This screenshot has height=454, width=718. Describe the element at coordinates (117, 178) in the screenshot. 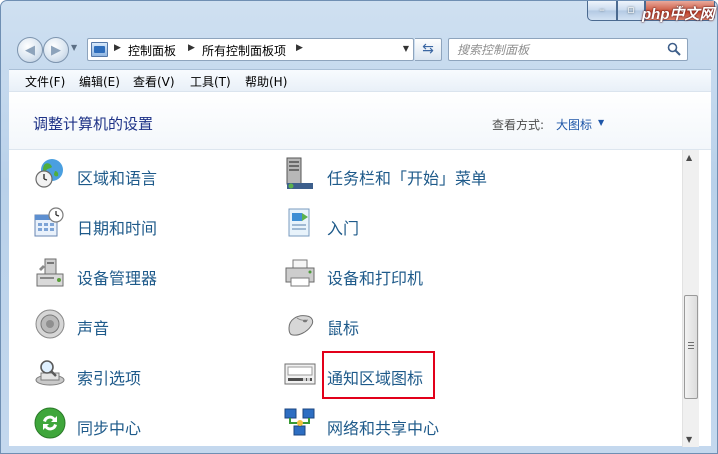

I see `item-label: 区域和语言` at that location.